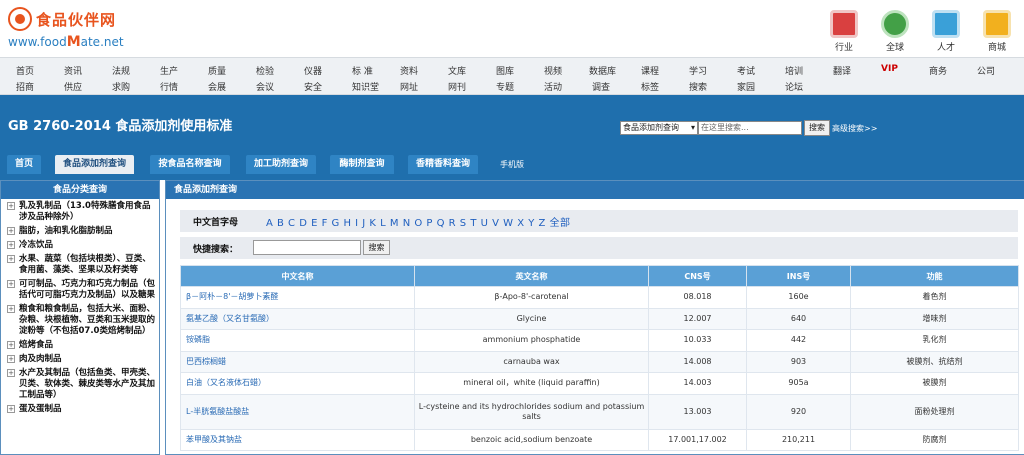 This screenshot has height=455, width=1024. I want to click on sidebar-category-item: + 水产及其制品（包括鱼类、甲壳类、贝类、软体类、棘皮类等水产及其加工制品等）, so click(82, 384).